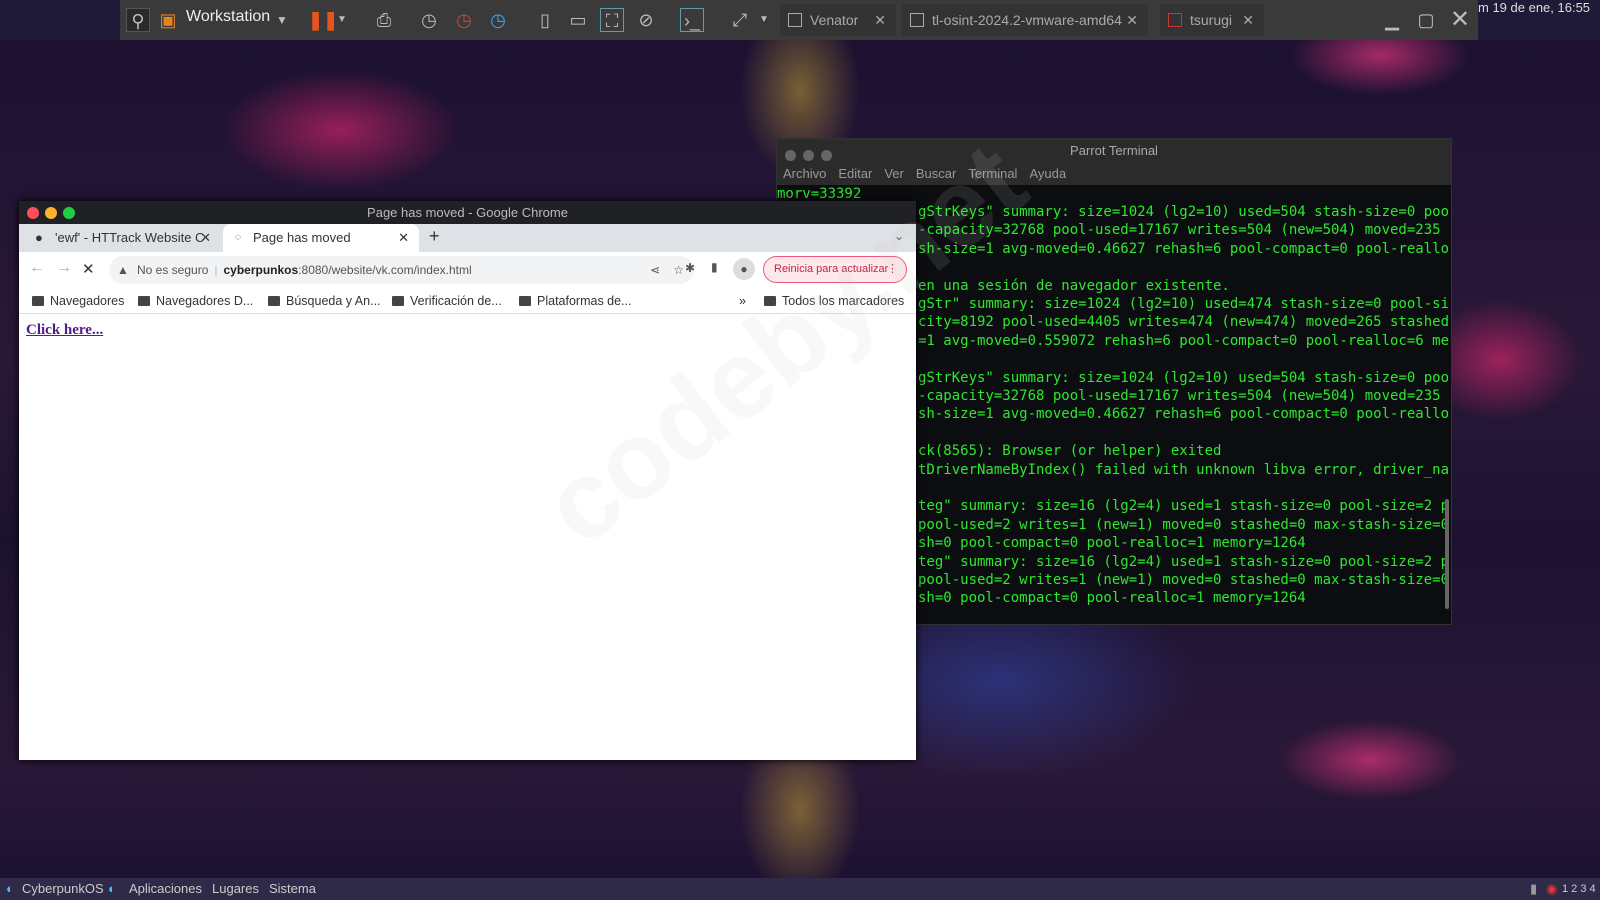 This screenshot has height=900, width=1600. Describe the element at coordinates (1114, 174) in the screenshot. I see `terminal-menubar: Archivo Editar Ver Buscar Terminal Ayuda` at that location.